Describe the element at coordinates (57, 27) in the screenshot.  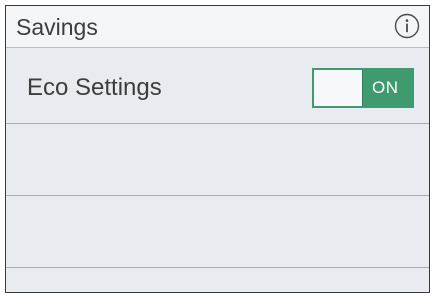
I see `page-title: Savings` at that location.